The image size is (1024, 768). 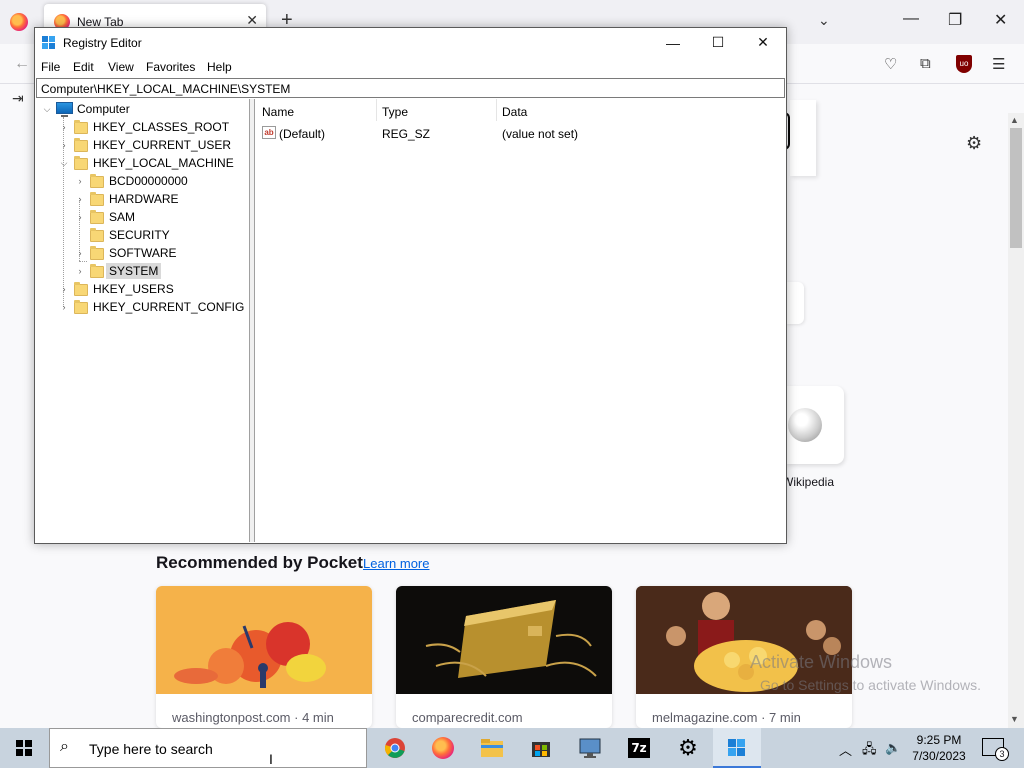 I want to click on menu-file: File, so click(x=50, y=67).